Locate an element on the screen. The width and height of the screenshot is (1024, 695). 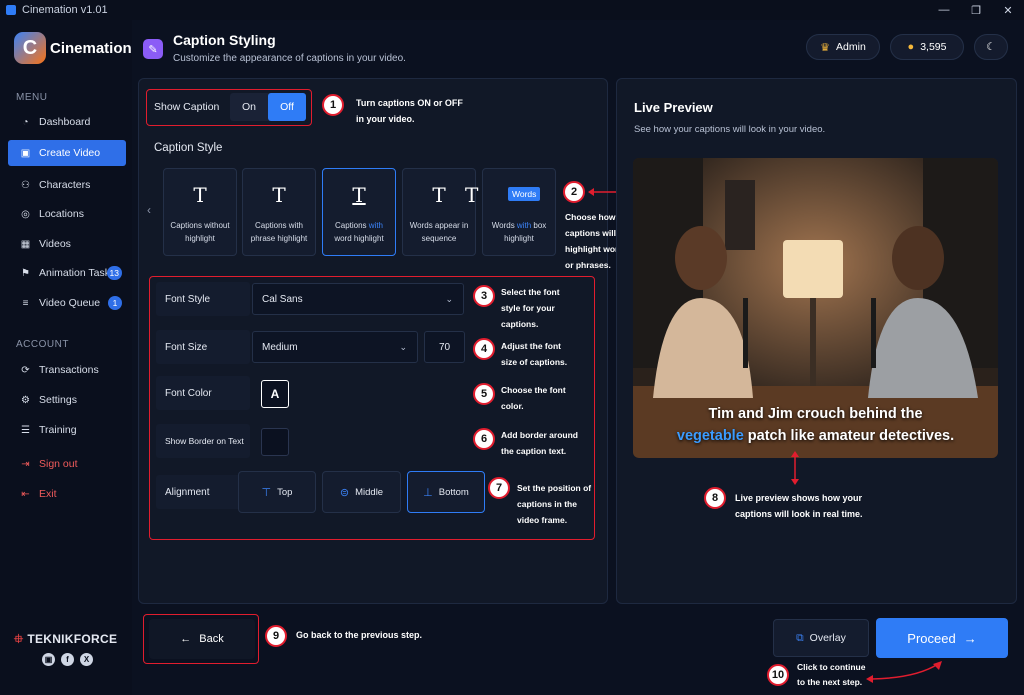
characters-icon: ⚇ is located at coordinates (25, 185).